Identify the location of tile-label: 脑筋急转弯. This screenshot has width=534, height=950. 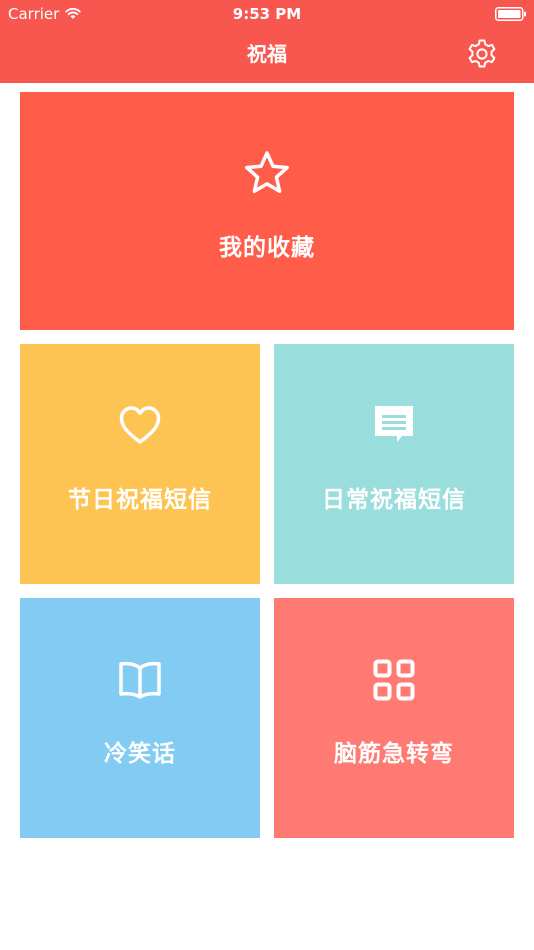
(394, 754).